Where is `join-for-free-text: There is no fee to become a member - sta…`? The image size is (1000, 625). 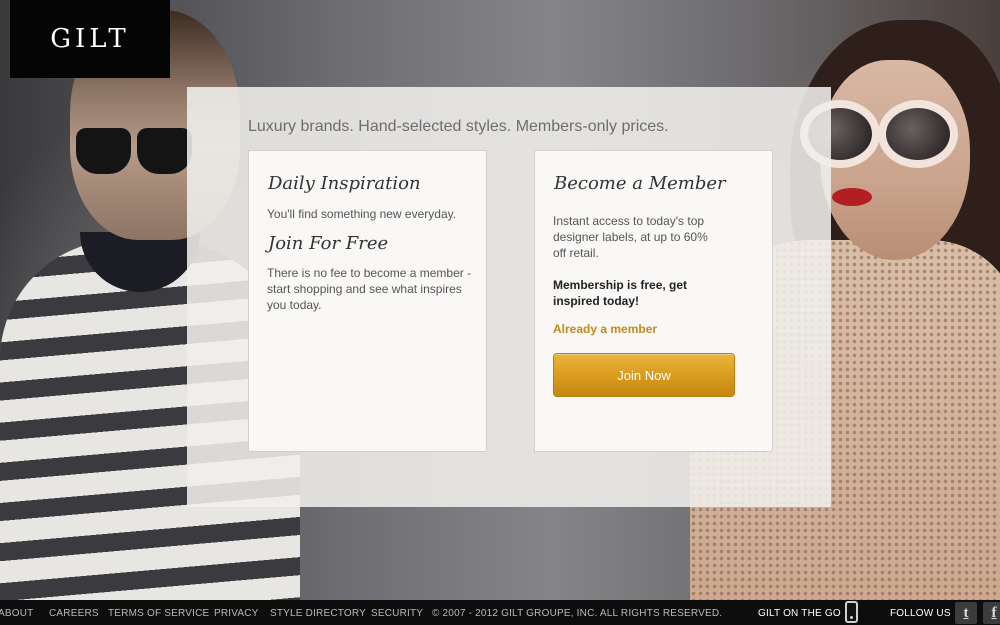
join-for-free-text: There is no fee to become a member - sta… is located at coordinates (369, 289).